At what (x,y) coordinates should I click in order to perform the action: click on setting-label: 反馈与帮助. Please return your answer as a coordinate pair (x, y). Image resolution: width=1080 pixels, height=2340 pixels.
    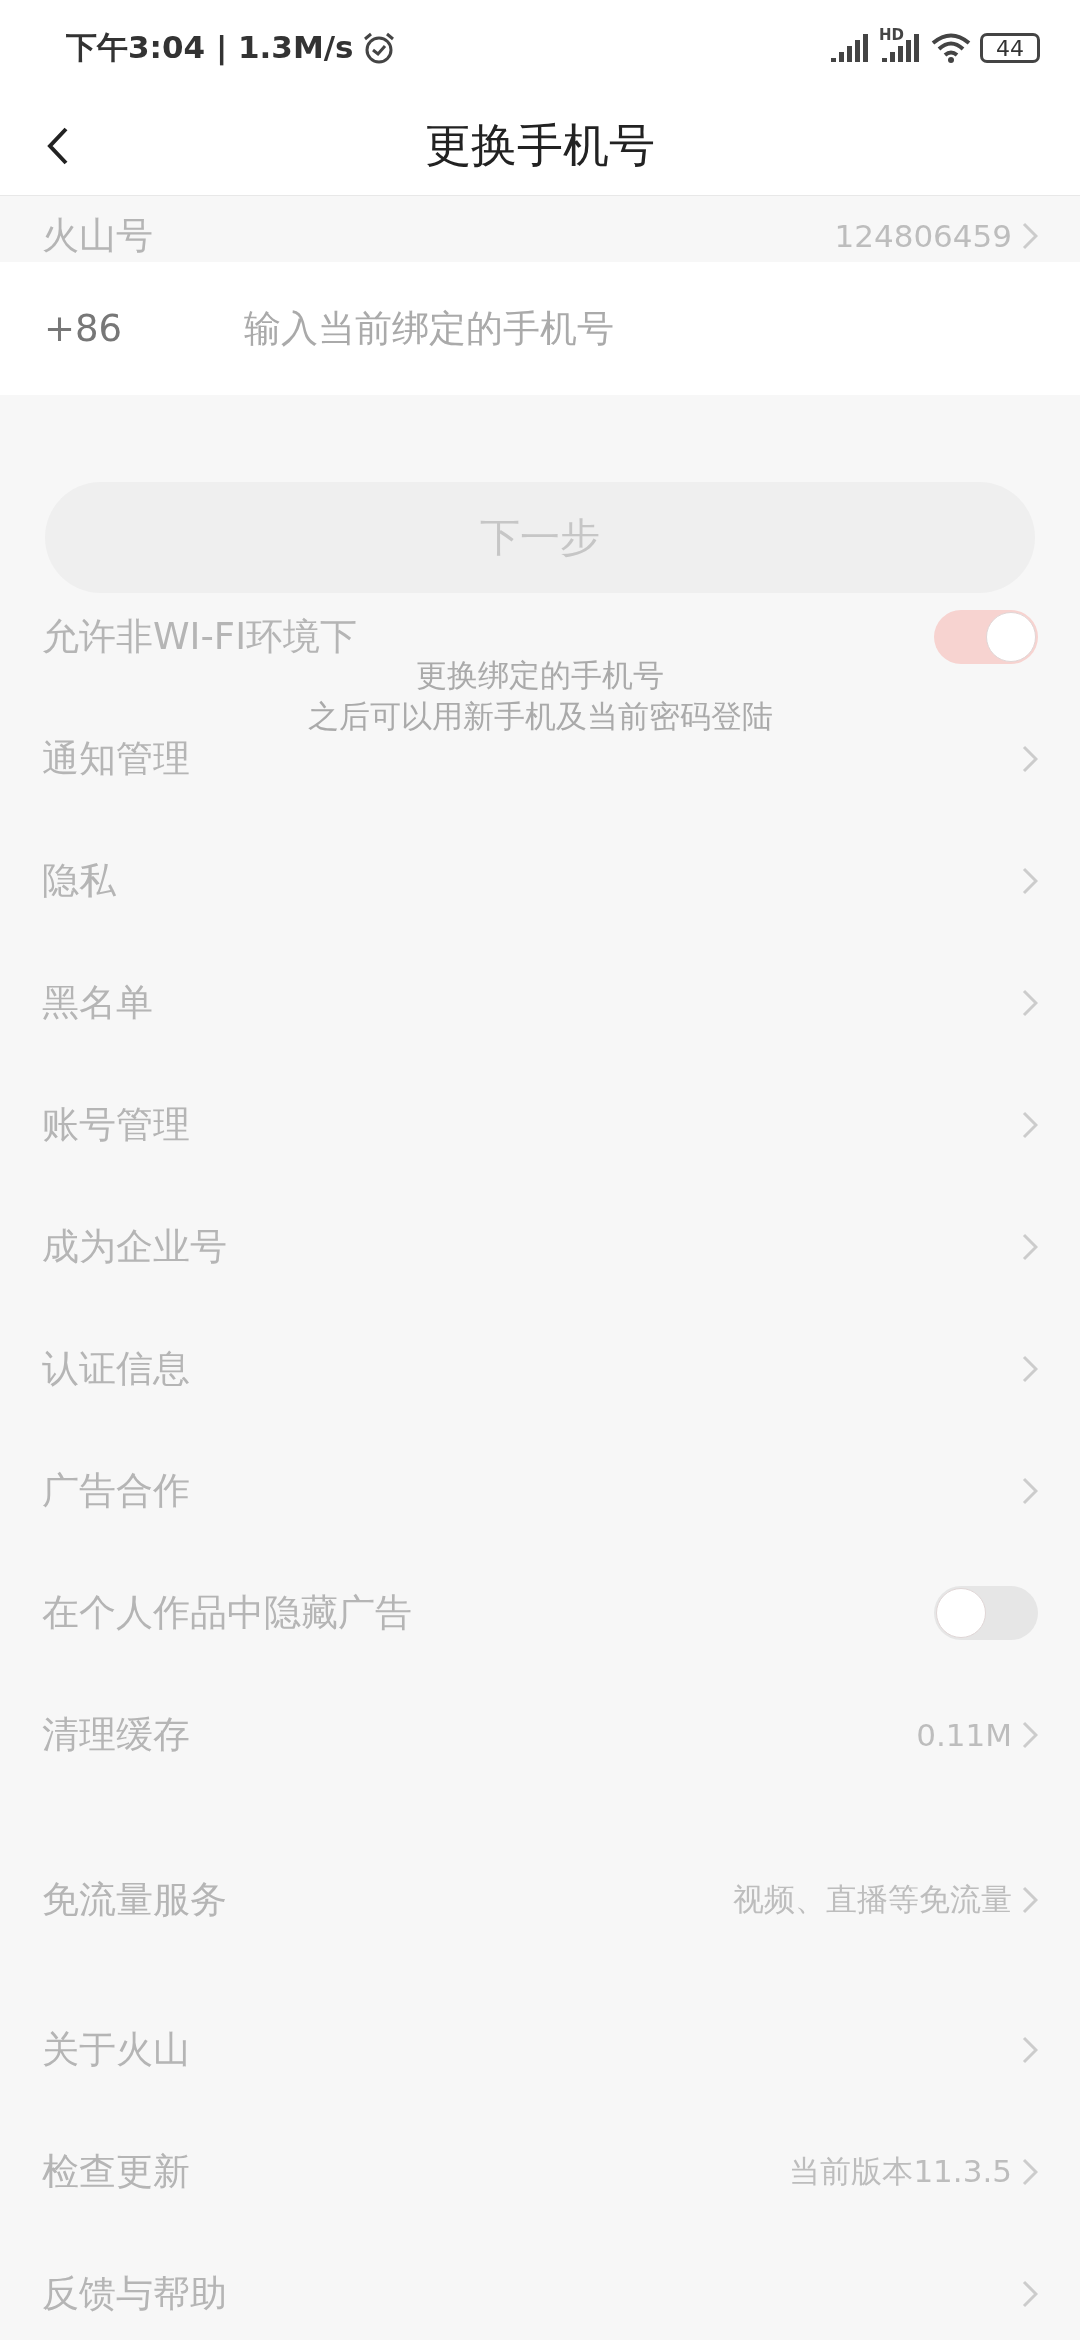
    Looking at the image, I should click on (134, 2294).